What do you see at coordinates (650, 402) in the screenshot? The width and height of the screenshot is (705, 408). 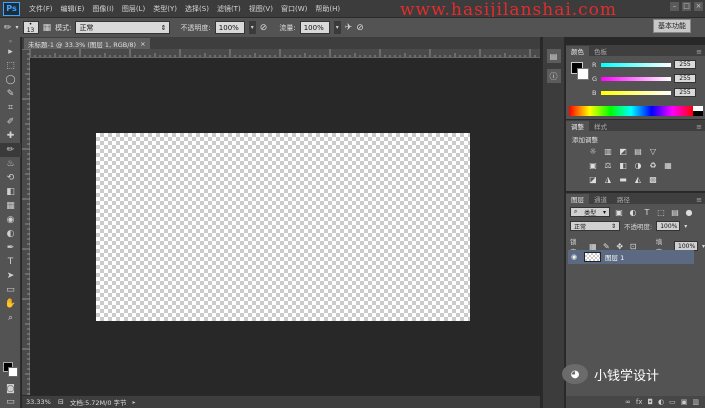 I see `mask-icon: ◘` at bounding box center [650, 402].